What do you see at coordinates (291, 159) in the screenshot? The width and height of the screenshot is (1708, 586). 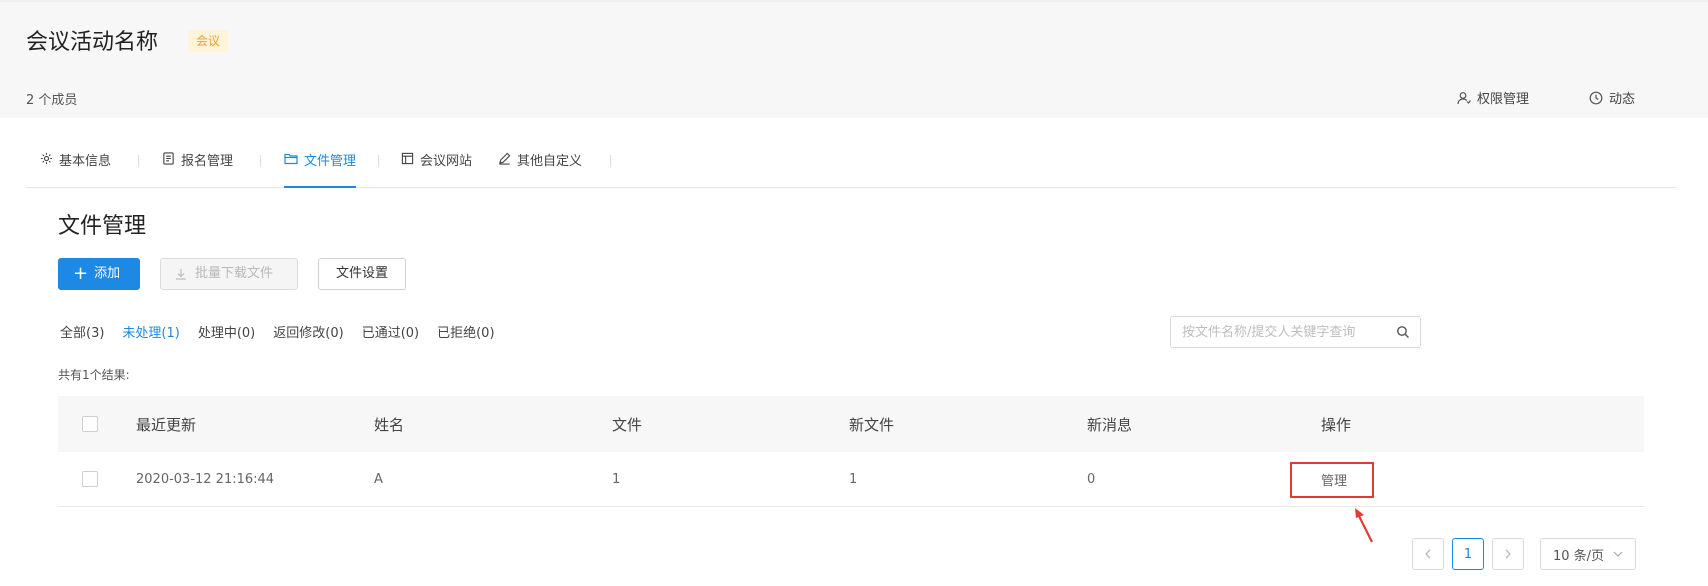 I see `folder-icon` at bounding box center [291, 159].